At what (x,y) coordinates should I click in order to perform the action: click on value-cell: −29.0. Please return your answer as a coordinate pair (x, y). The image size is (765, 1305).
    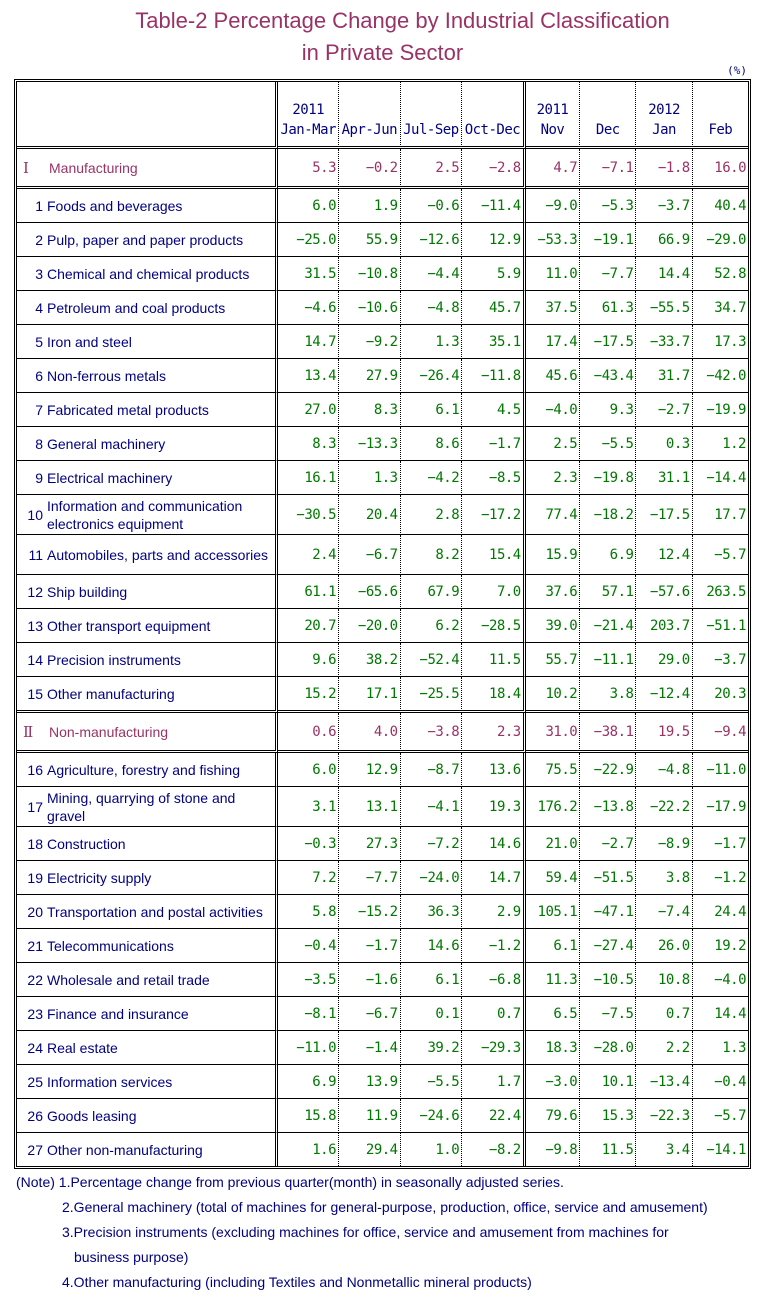
    Looking at the image, I should click on (720, 240).